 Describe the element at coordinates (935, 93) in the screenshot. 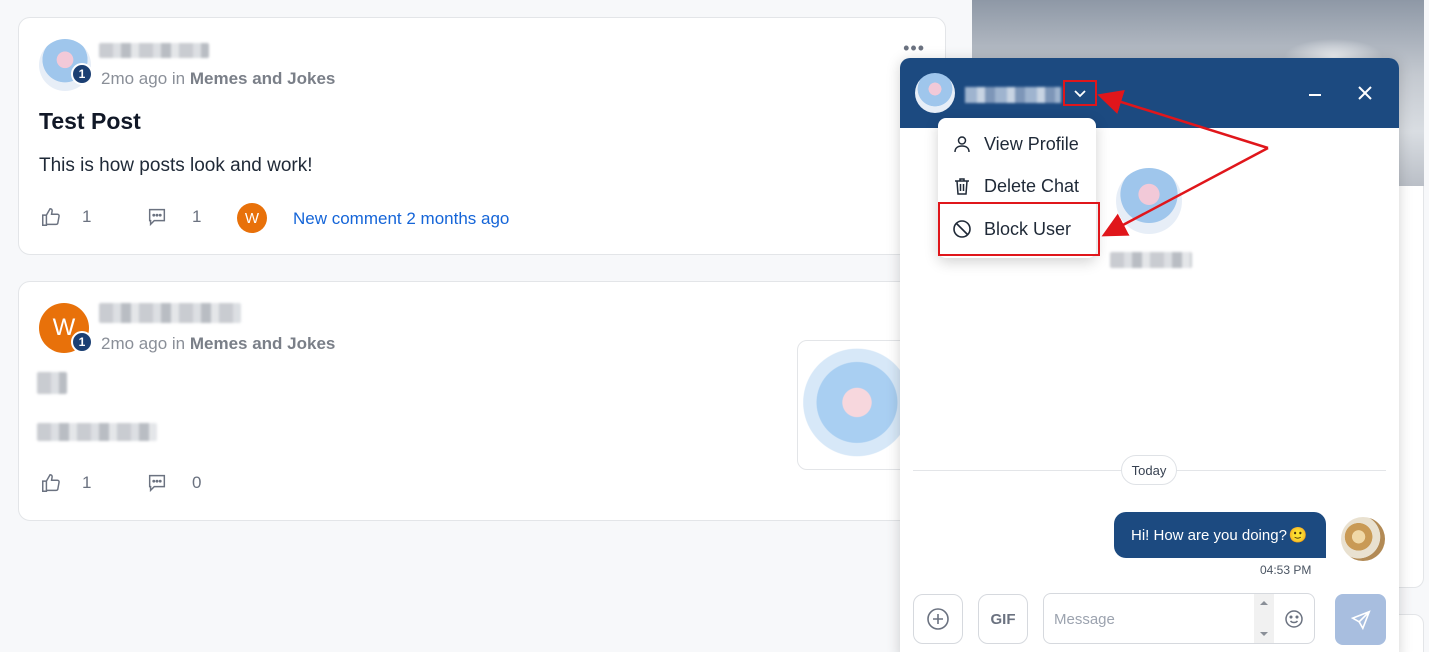

I see `chat-user-avatar` at that location.